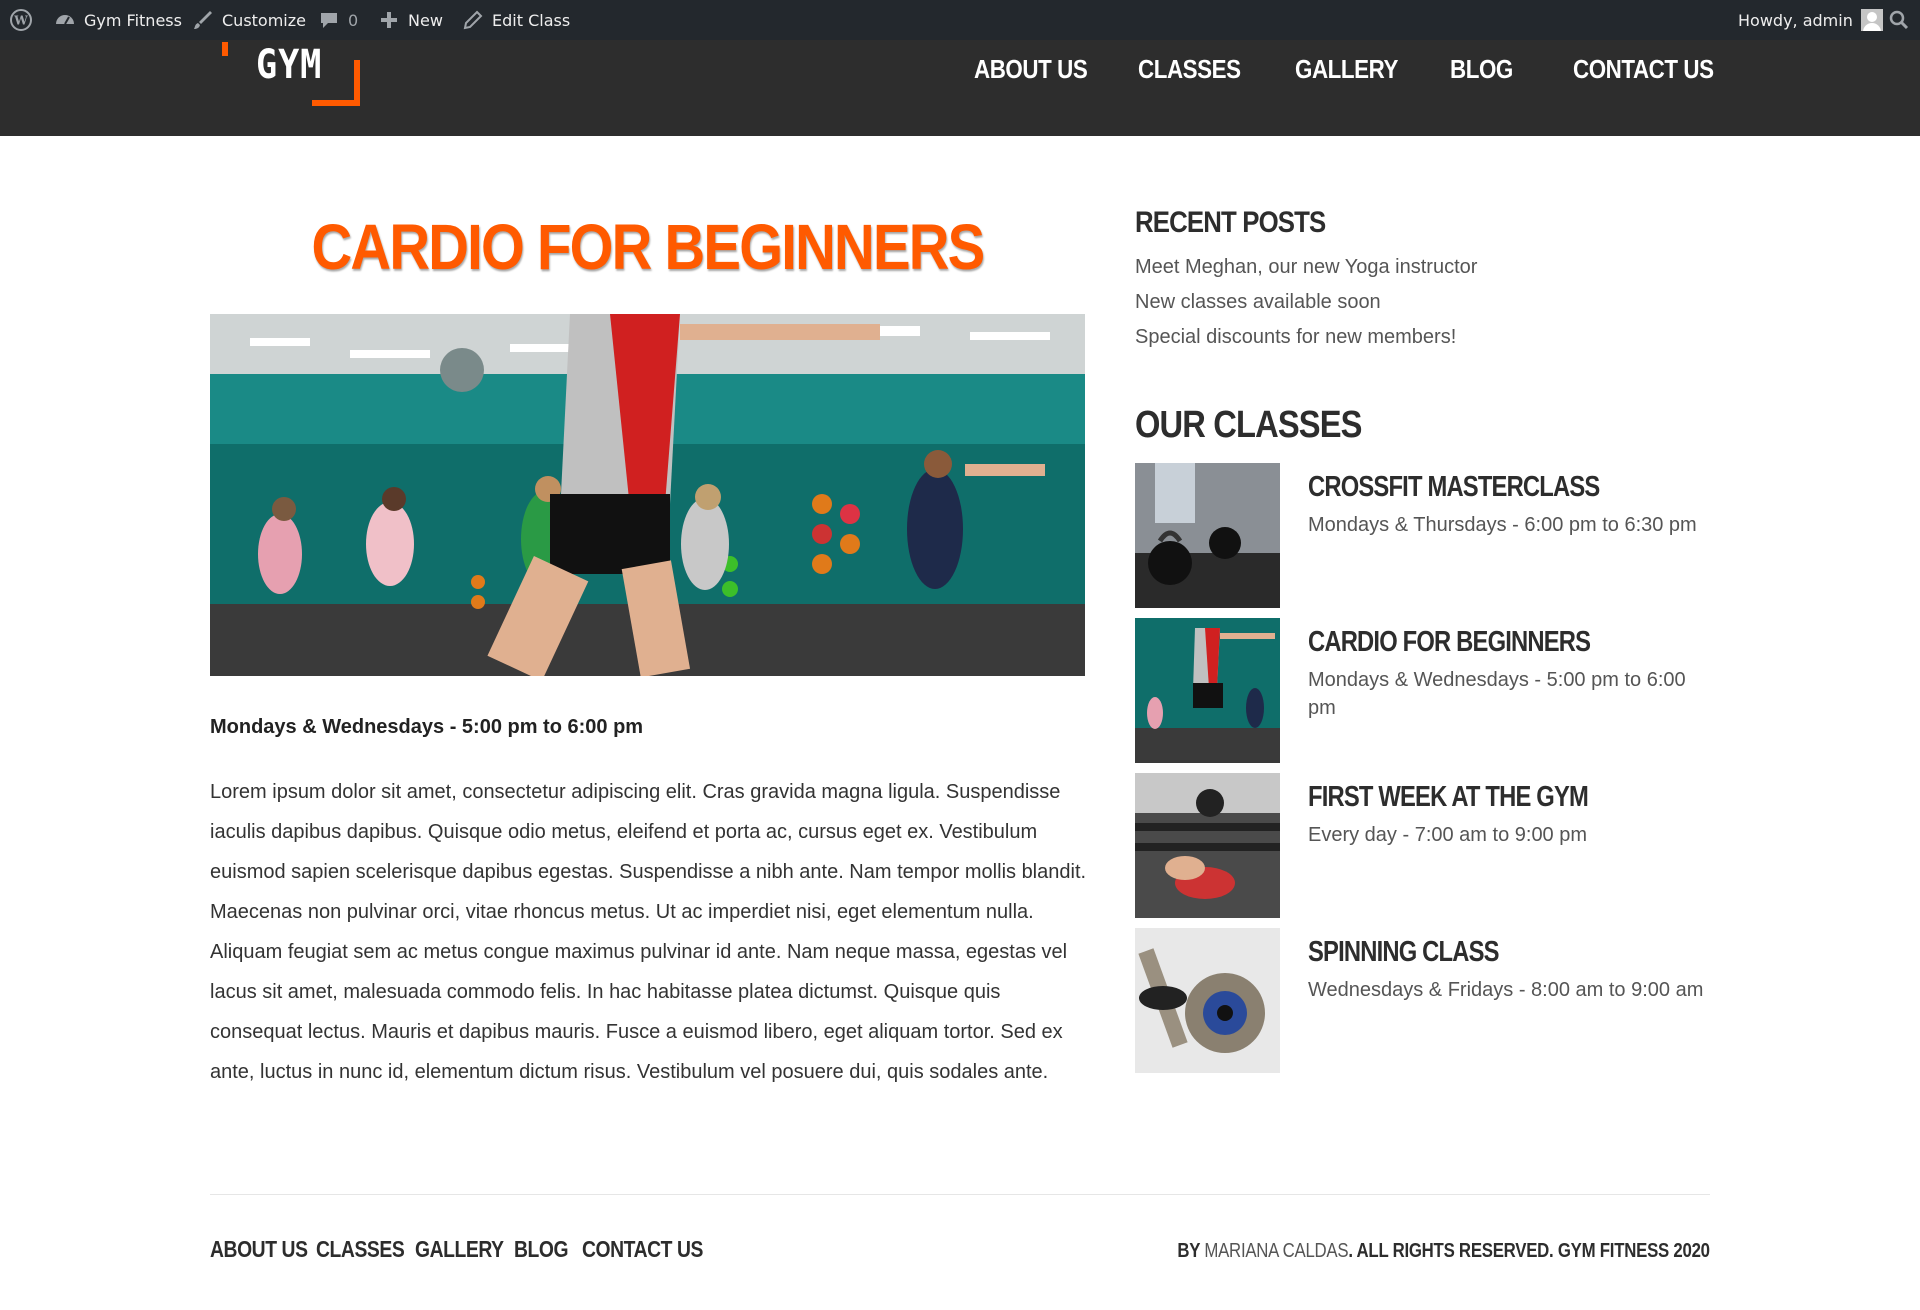  Describe the element at coordinates (425, 20) in the screenshot. I see `new-label: New` at that location.